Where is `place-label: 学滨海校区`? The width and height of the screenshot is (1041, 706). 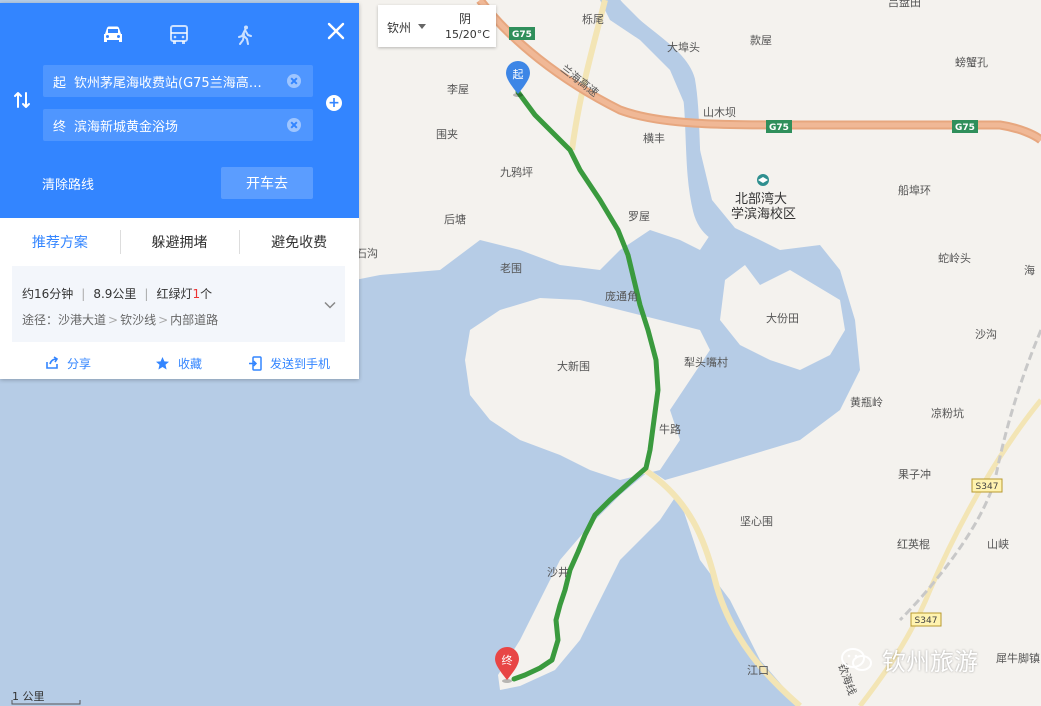
place-label: 学滨海校区 is located at coordinates (763, 214).